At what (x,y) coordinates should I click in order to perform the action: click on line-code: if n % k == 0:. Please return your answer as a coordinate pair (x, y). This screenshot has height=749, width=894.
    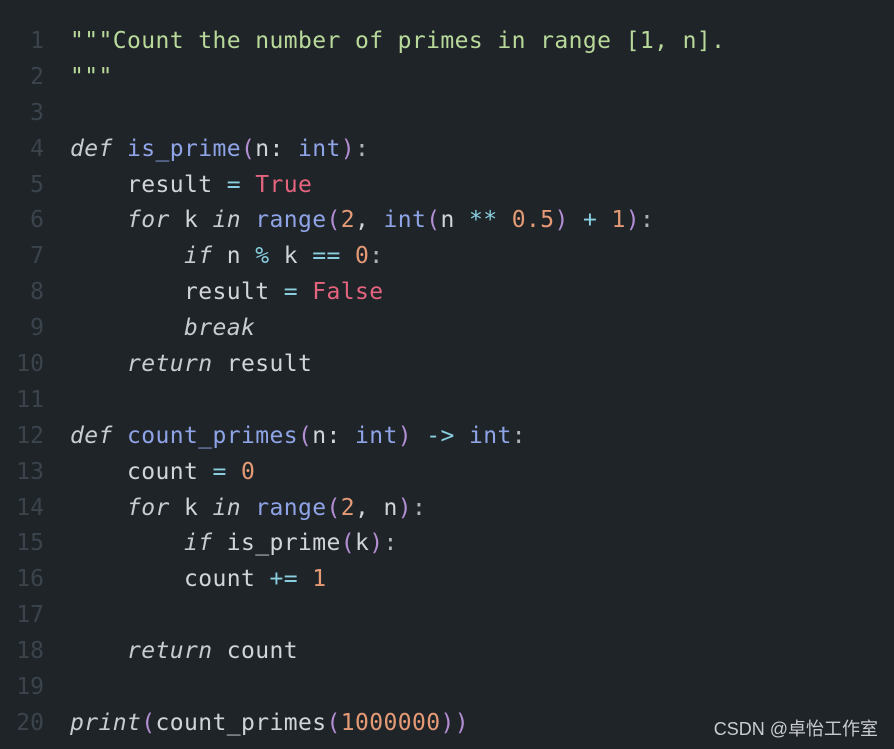
    Looking at the image, I should click on (226, 257).